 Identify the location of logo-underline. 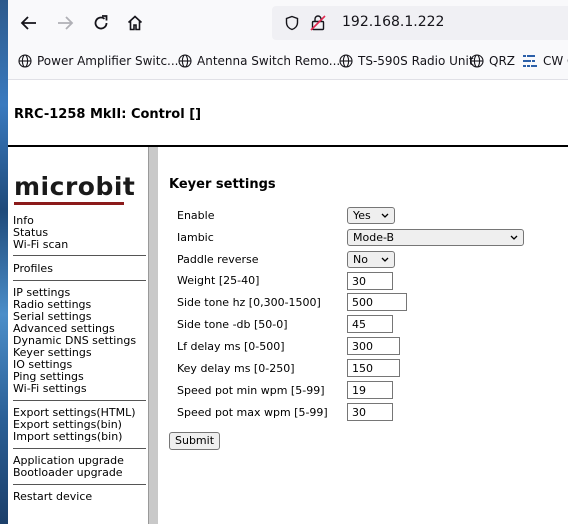
(69, 203).